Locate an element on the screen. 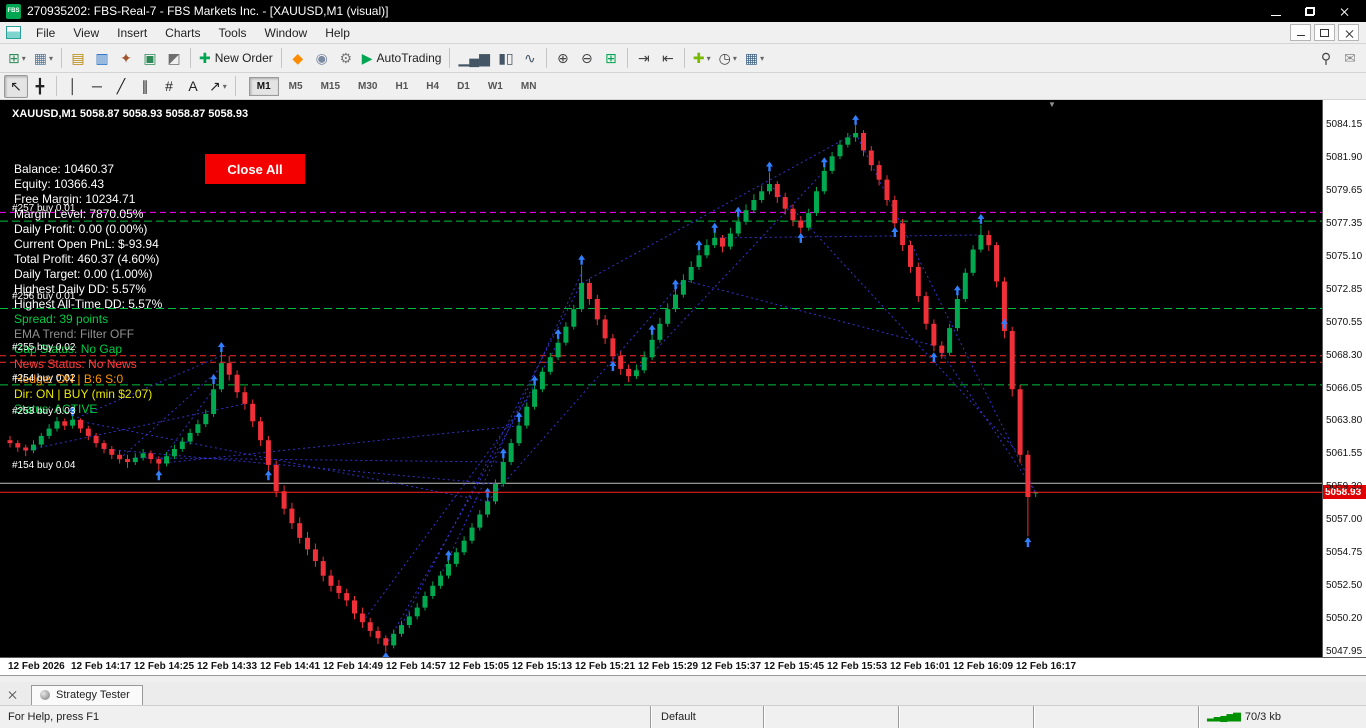 The width and height of the screenshot is (1366, 728). zoom-out-icon: ⊖ is located at coordinates (587, 58).